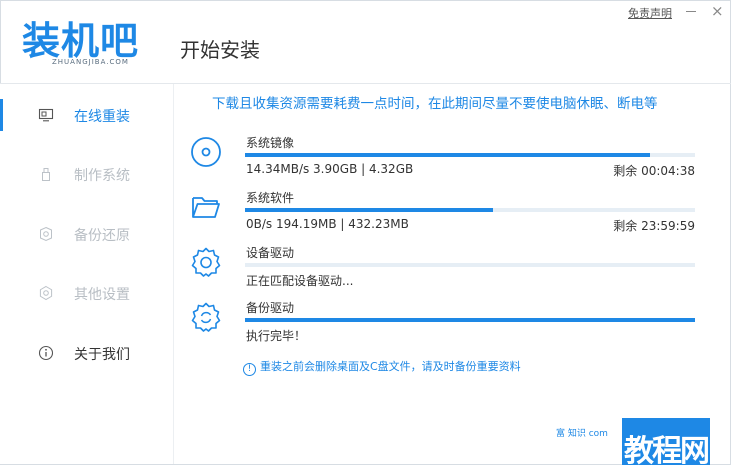 The width and height of the screenshot is (731, 470). Describe the element at coordinates (270, 308) in the screenshot. I see `task-name: 备份驱动` at that location.